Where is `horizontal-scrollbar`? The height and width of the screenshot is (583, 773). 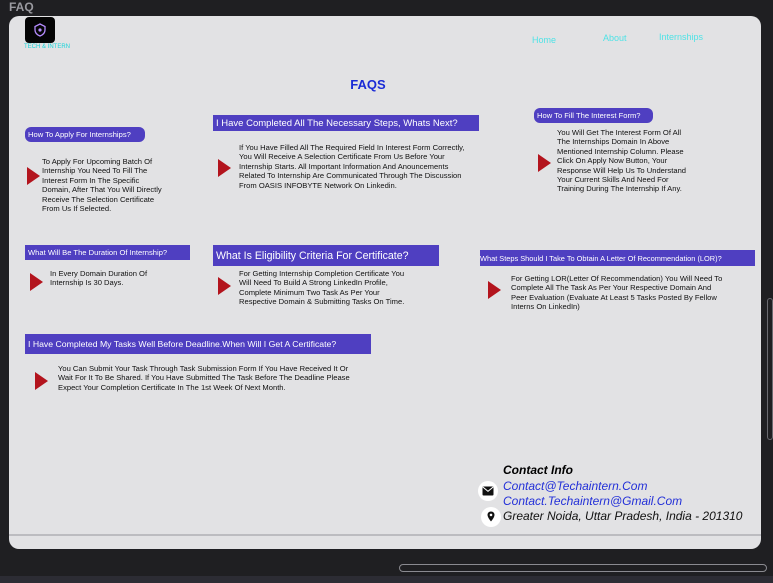
horizontal-scrollbar is located at coordinates (583, 568).